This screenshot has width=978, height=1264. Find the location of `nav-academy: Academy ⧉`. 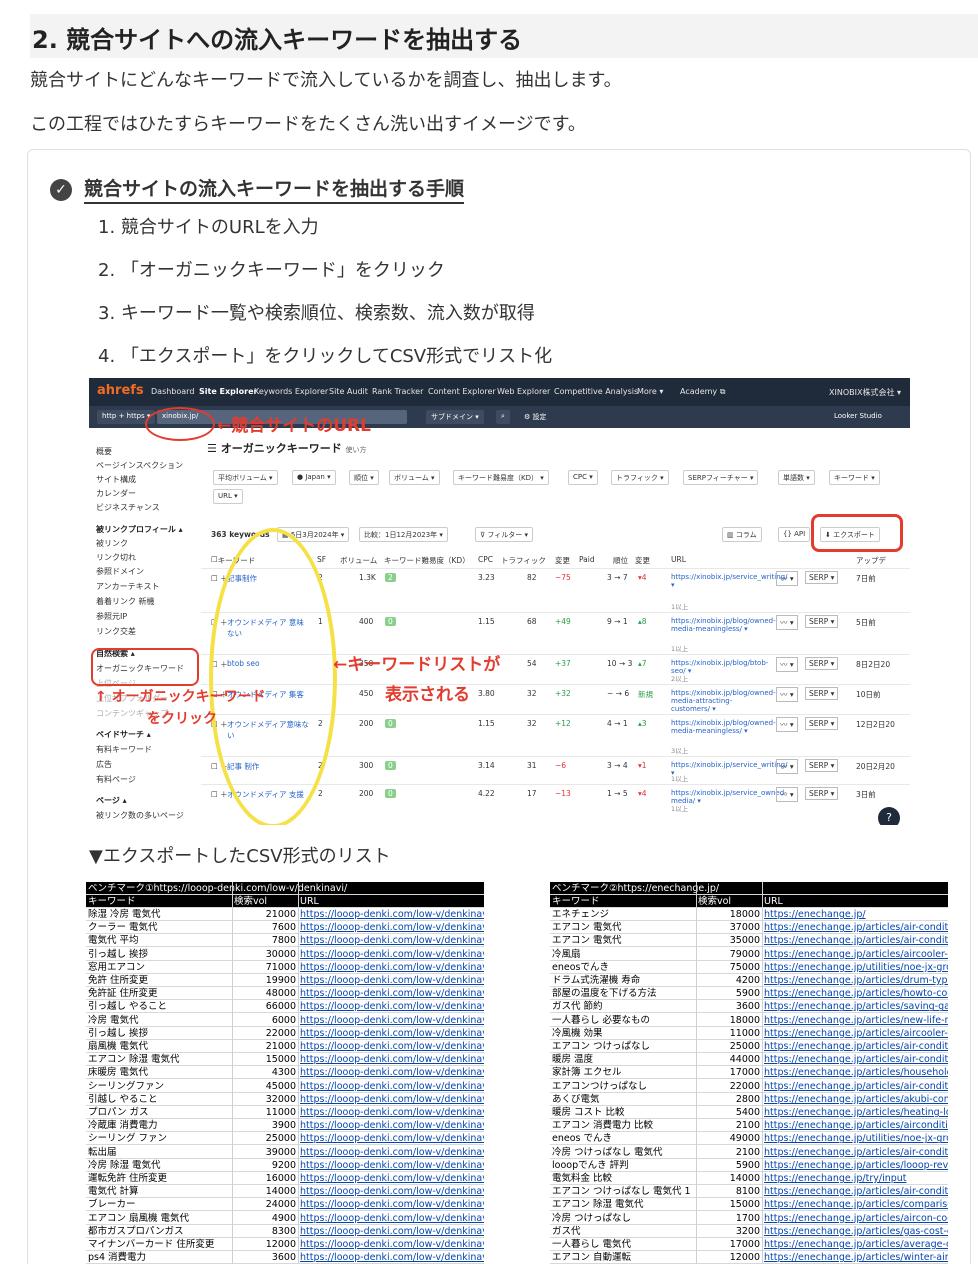

nav-academy: Academy ⧉ is located at coordinates (702, 392).